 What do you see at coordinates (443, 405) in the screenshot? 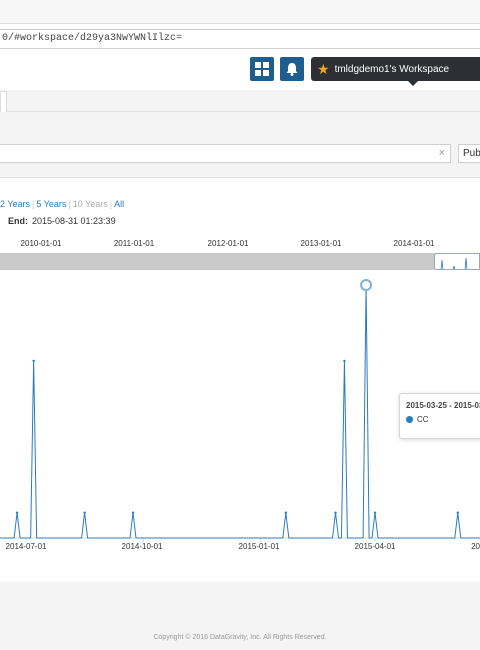
I see `tooltip-title: 2015-03-25 - 2015-03` at bounding box center [443, 405].